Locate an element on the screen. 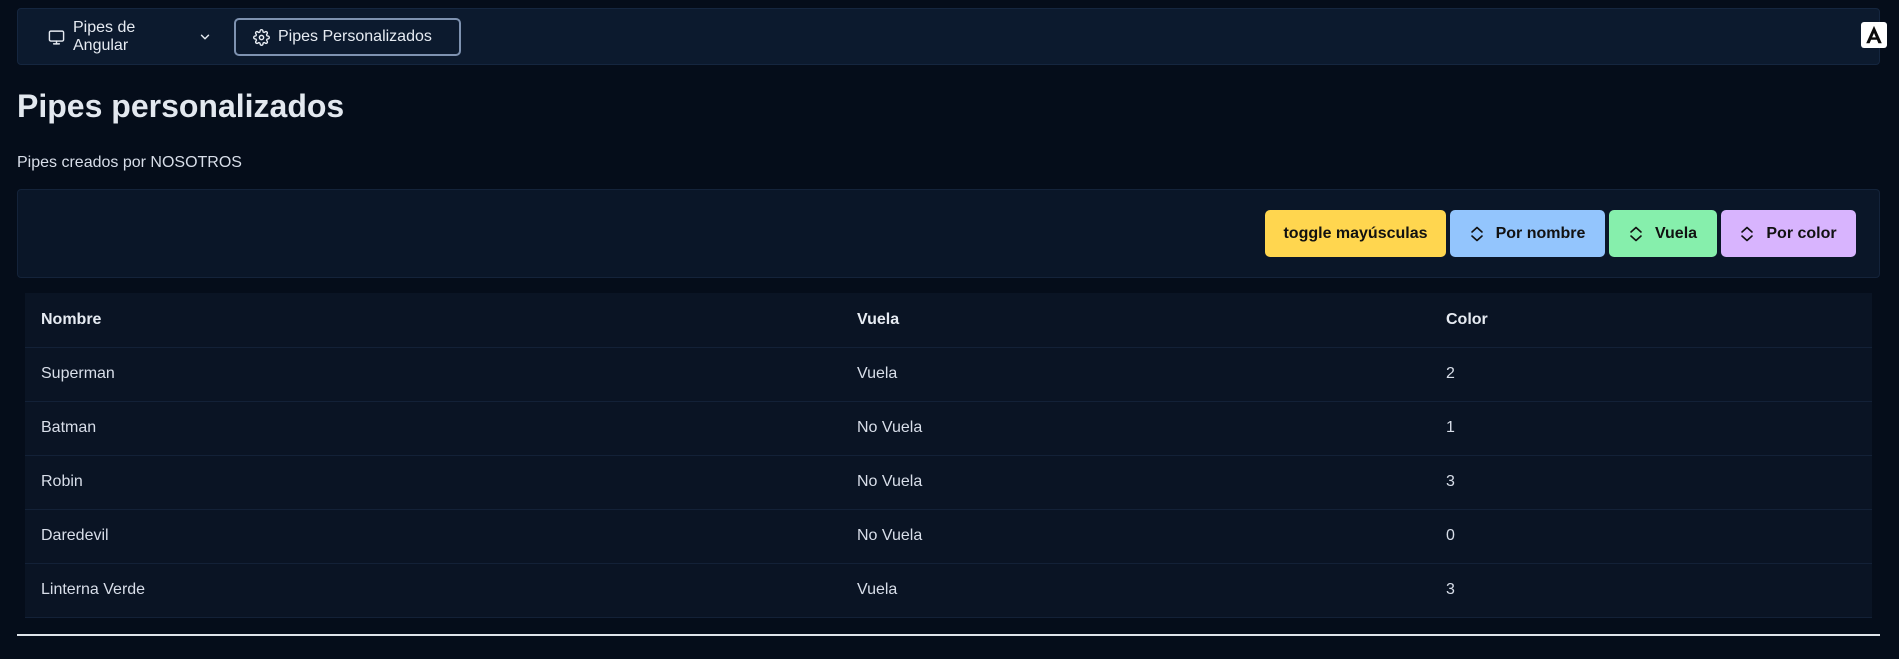 The width and height of the screenshot is (1899, 659). nav-link-pipes-personalizados: Pipes Personalizados is located at coordinates (347, 37).